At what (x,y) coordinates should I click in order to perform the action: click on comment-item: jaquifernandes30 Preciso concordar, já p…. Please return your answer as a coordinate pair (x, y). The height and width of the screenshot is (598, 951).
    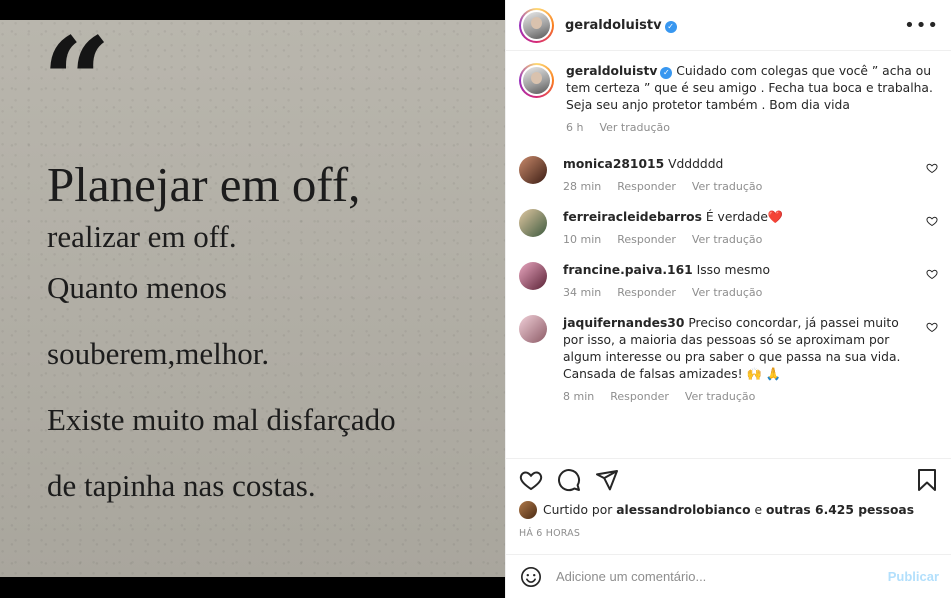
    Looking at the image, I should click on (728, 359).